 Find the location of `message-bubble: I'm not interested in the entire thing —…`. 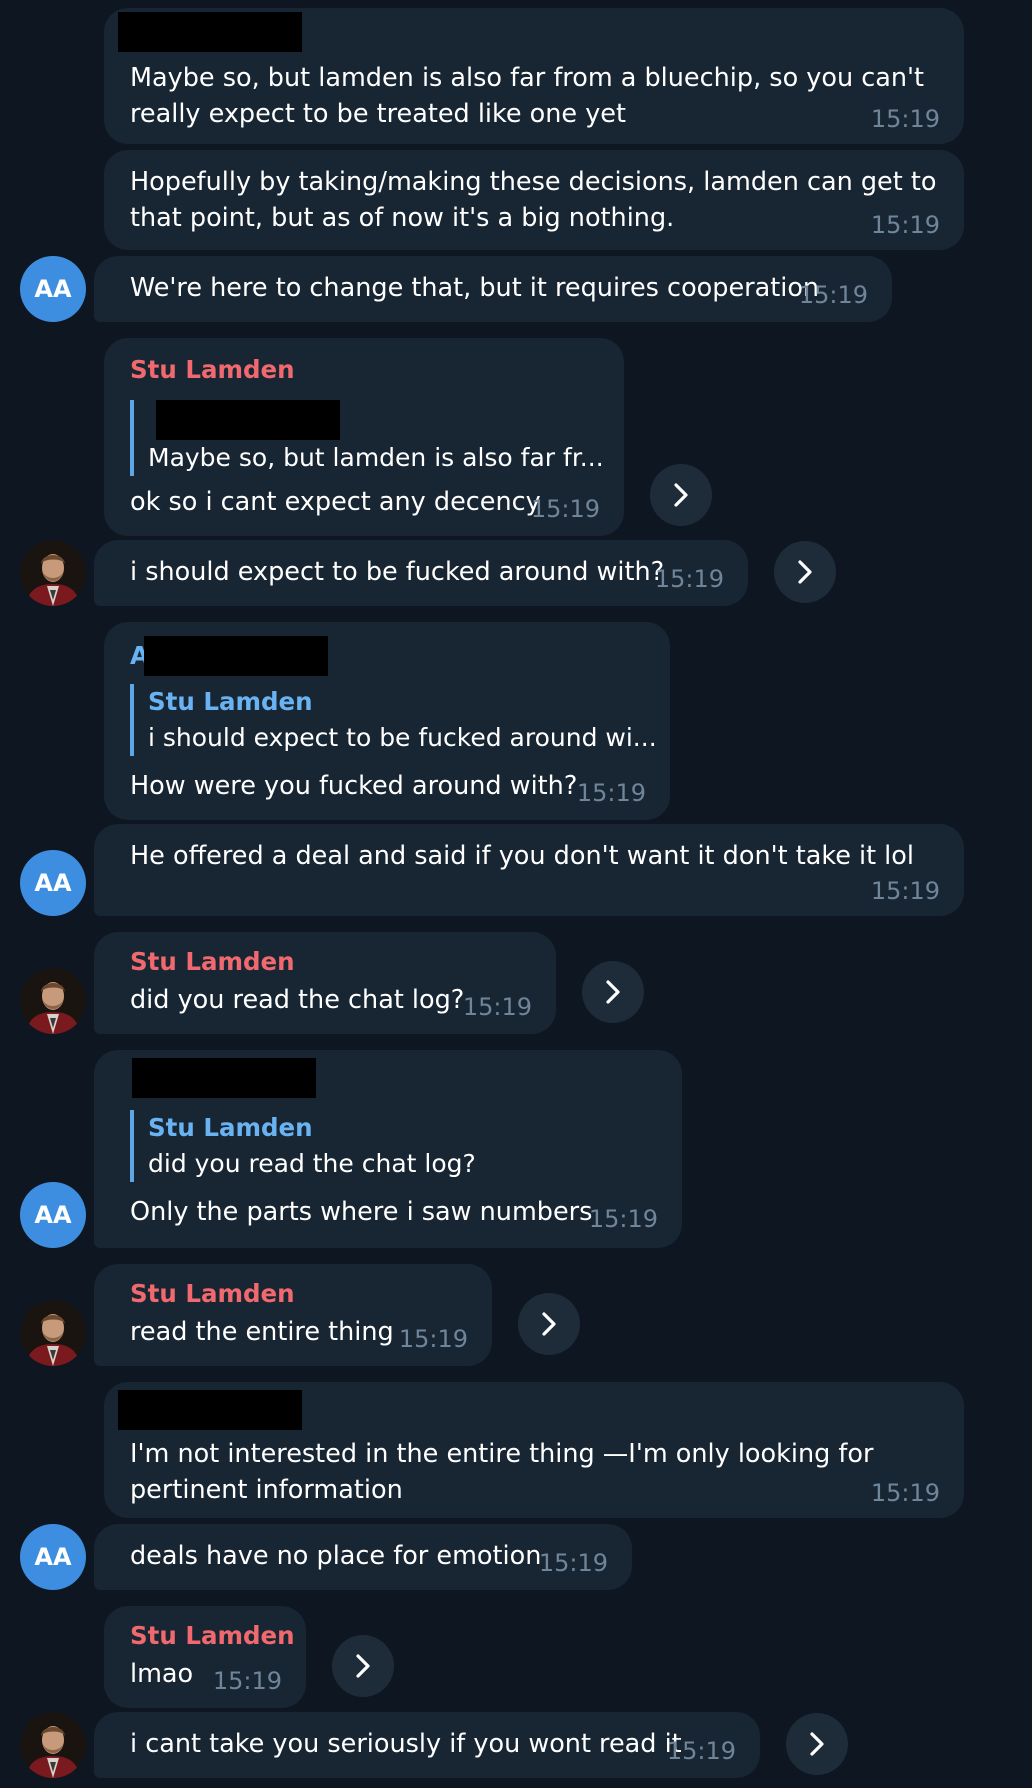

message-bubble: I'm not interested in the entire thing —… is located at coordinates (534, 1450).